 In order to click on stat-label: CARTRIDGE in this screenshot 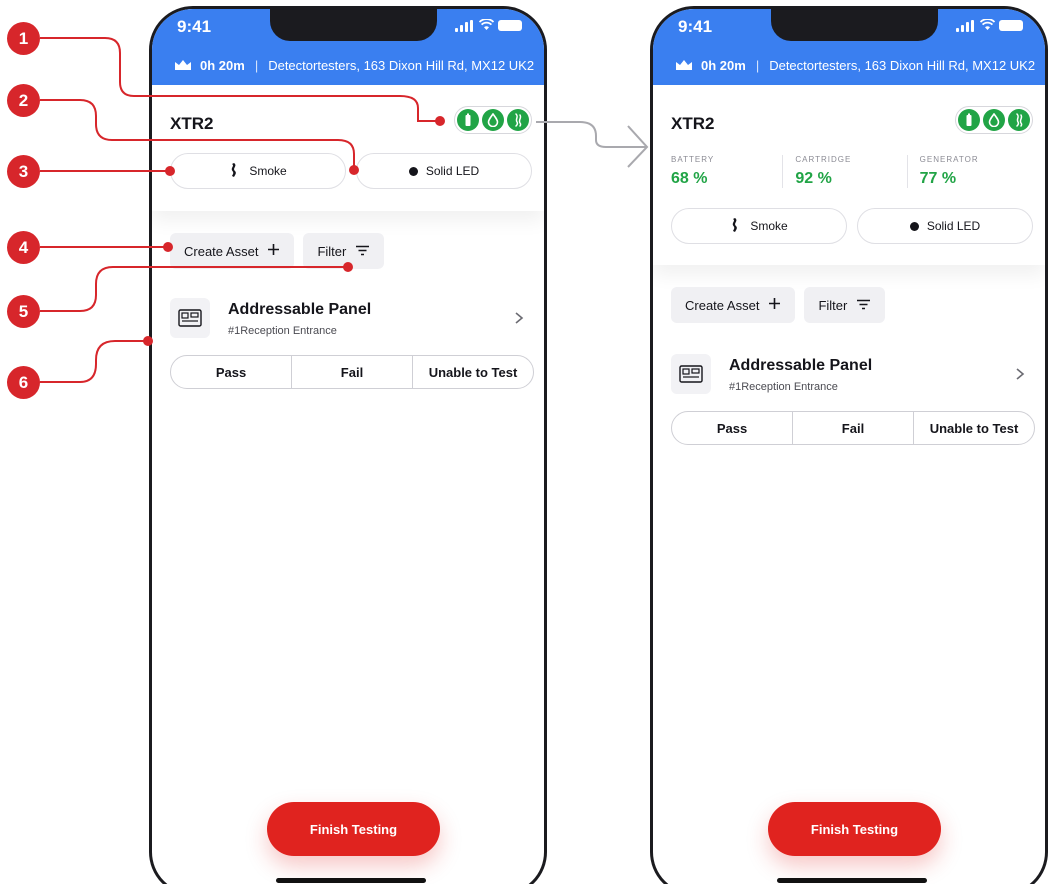, I will do `click(823, 159)`.